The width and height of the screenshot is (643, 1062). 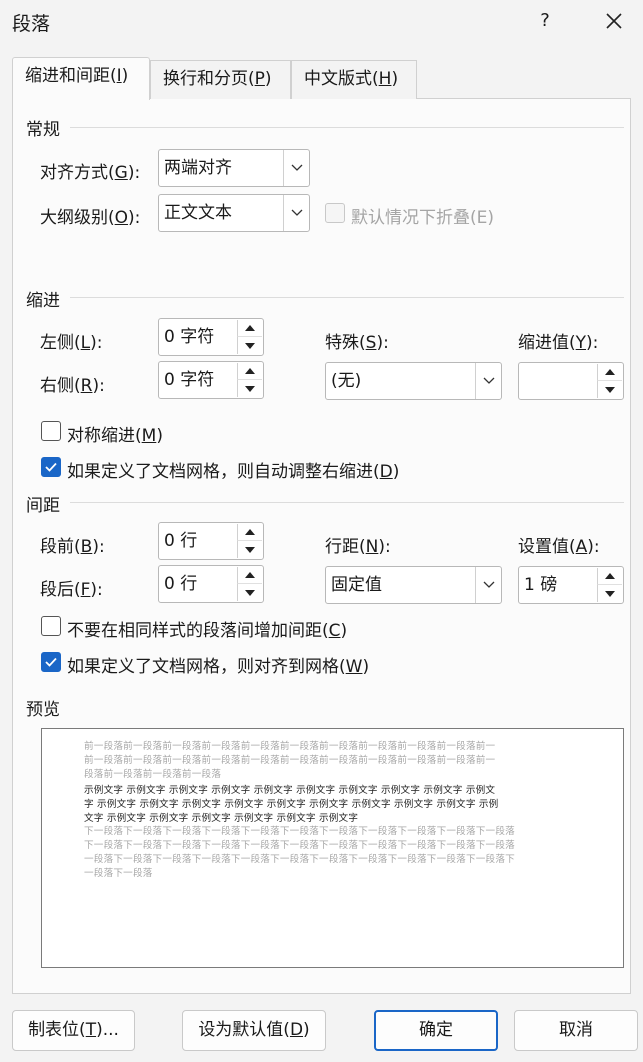 What do you see at coordinates (207, 631) in the screenshot?
I see `no-space-same-style-label: 不要在相同样式的段落间增加间距(C)` at bounding box center [207, 631].